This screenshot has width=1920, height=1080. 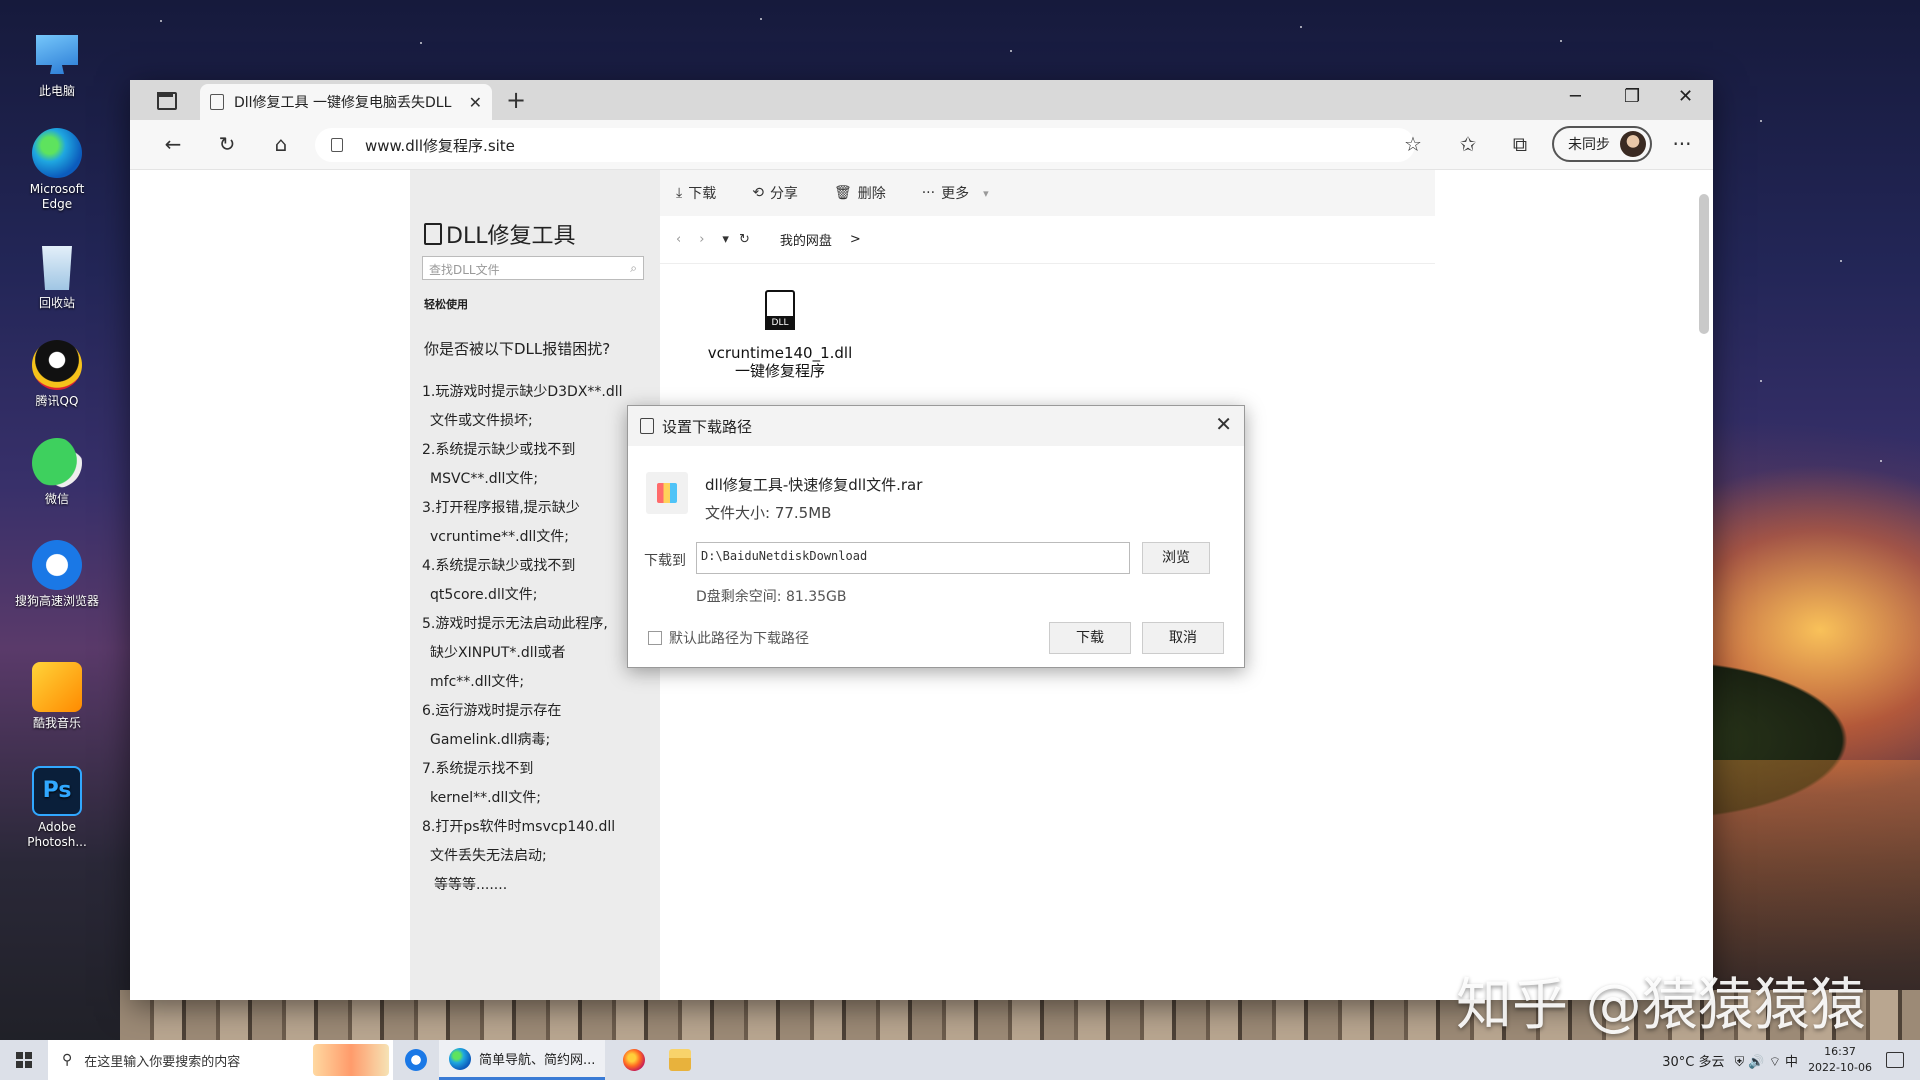 What do you see at coordinates (57, 276) in the screenshot?
I see `desktop-icon-recycle-bin: 回收站` at bounding box center [57, 276].